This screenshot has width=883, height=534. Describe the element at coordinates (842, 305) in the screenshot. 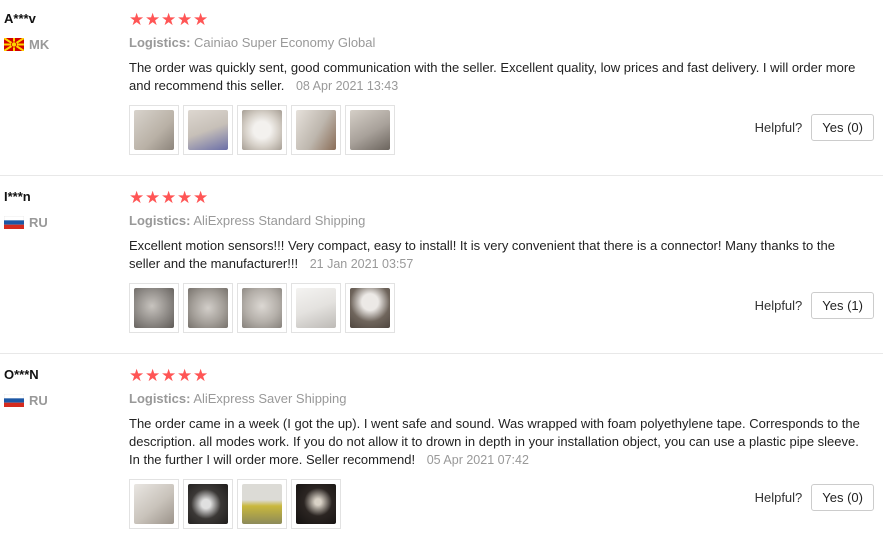

I see `helpful-yes-button: Yes (1)` at that location.